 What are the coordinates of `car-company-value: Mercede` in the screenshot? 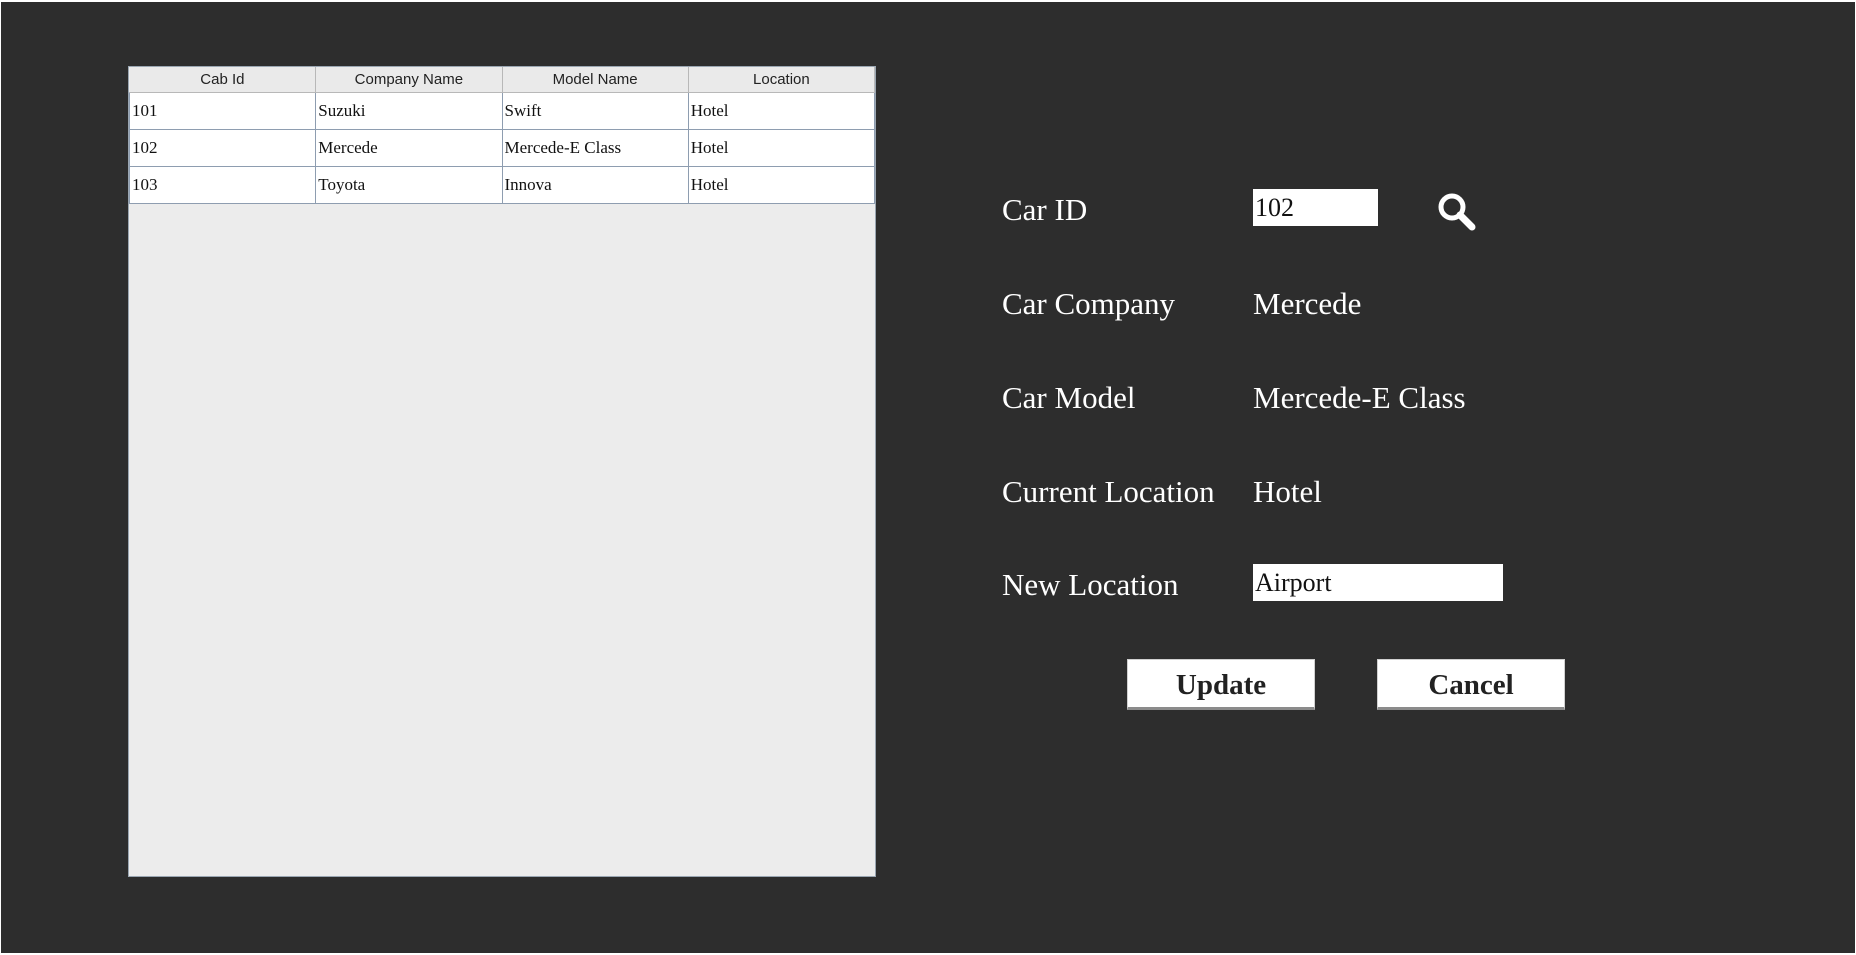 It's located at (1307, 303).